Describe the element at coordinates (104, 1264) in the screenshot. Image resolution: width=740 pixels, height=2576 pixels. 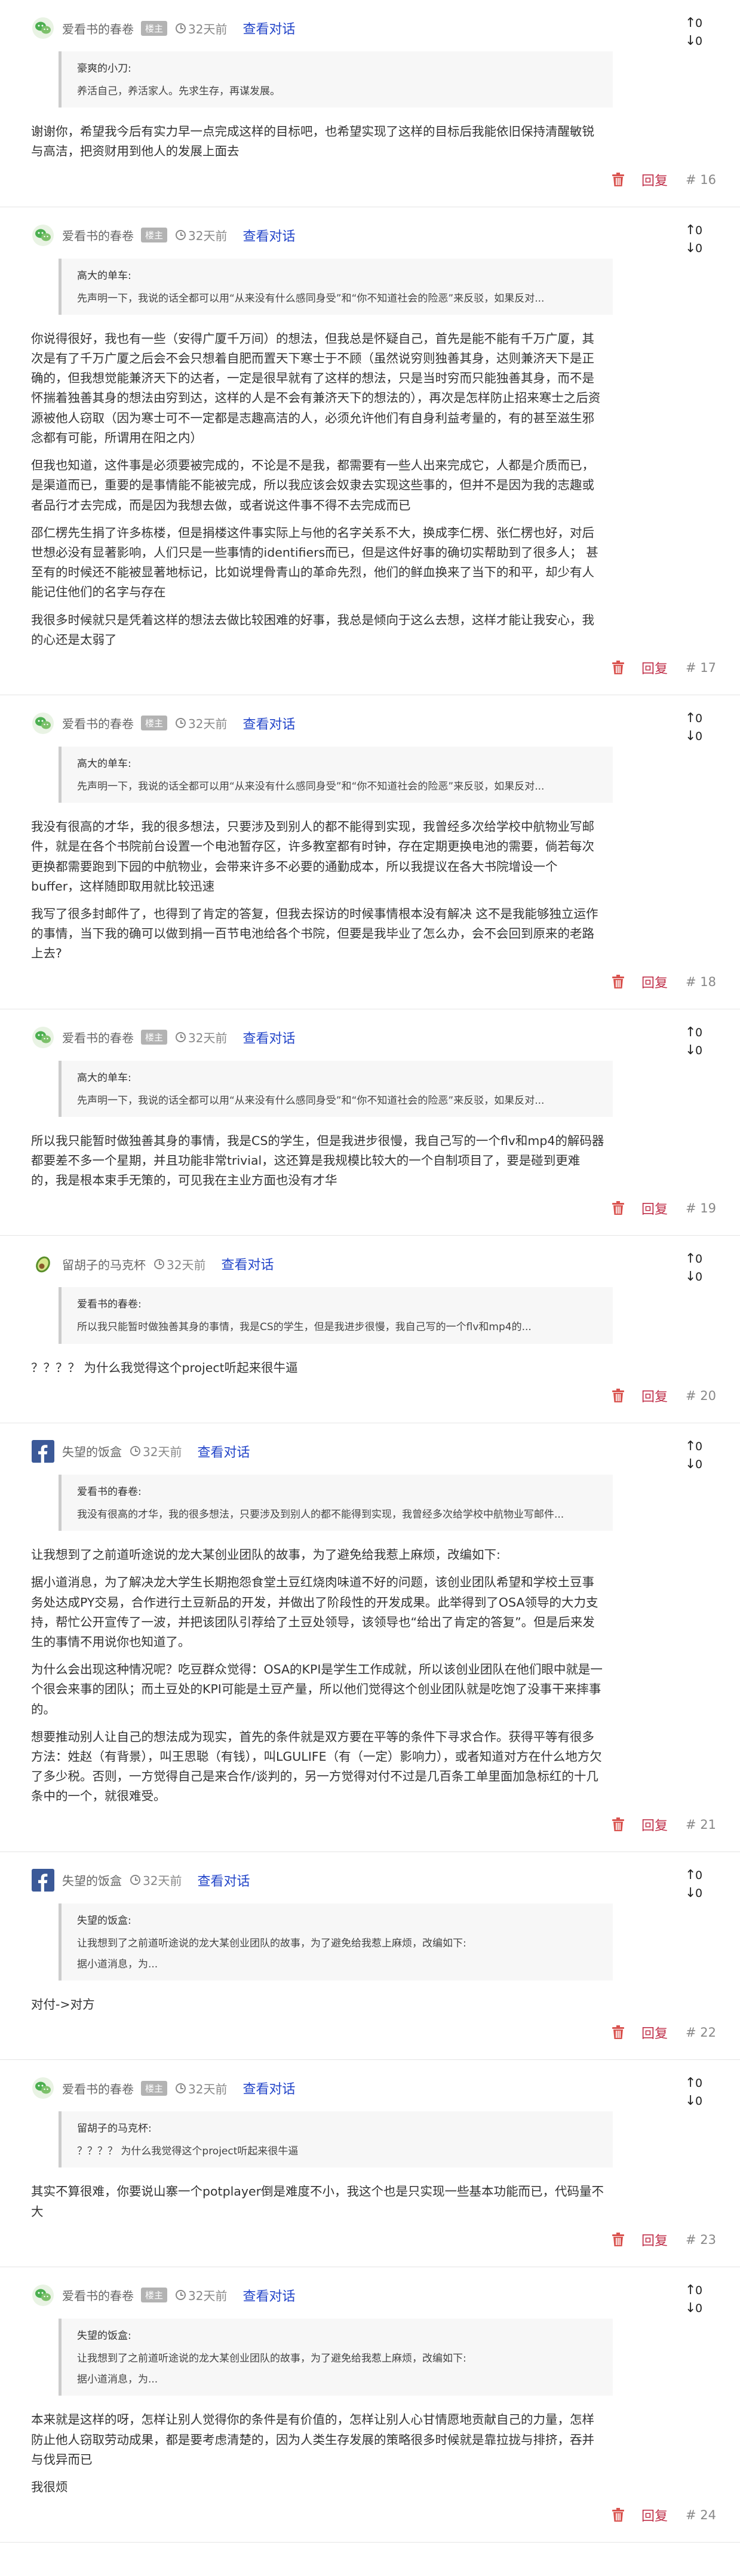
I see `author-name: 留胡子的马克杯` at that location.